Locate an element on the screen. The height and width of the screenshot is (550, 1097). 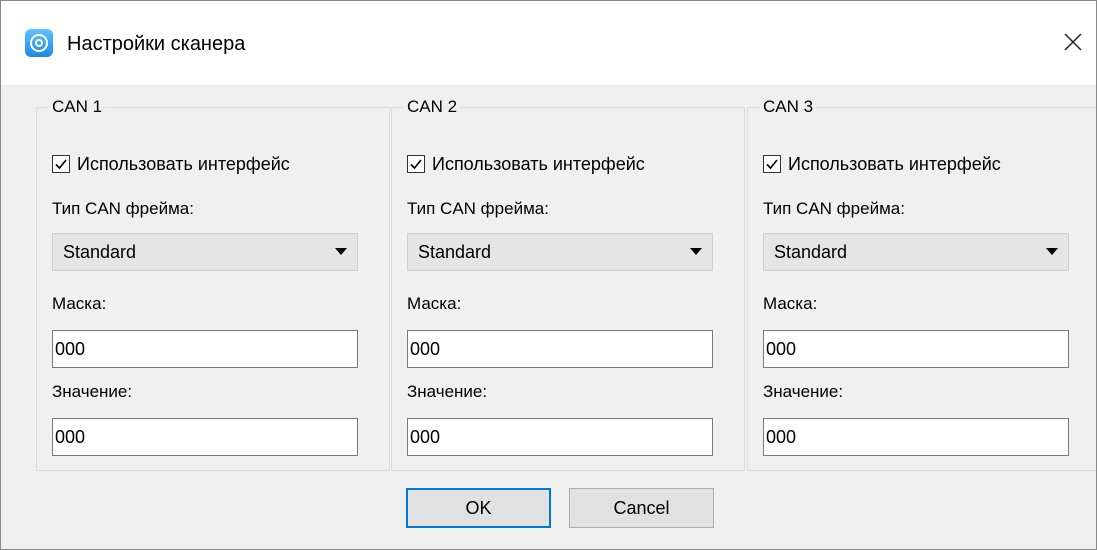
cancel-button: Cancel is located at coordinates (641, 508).